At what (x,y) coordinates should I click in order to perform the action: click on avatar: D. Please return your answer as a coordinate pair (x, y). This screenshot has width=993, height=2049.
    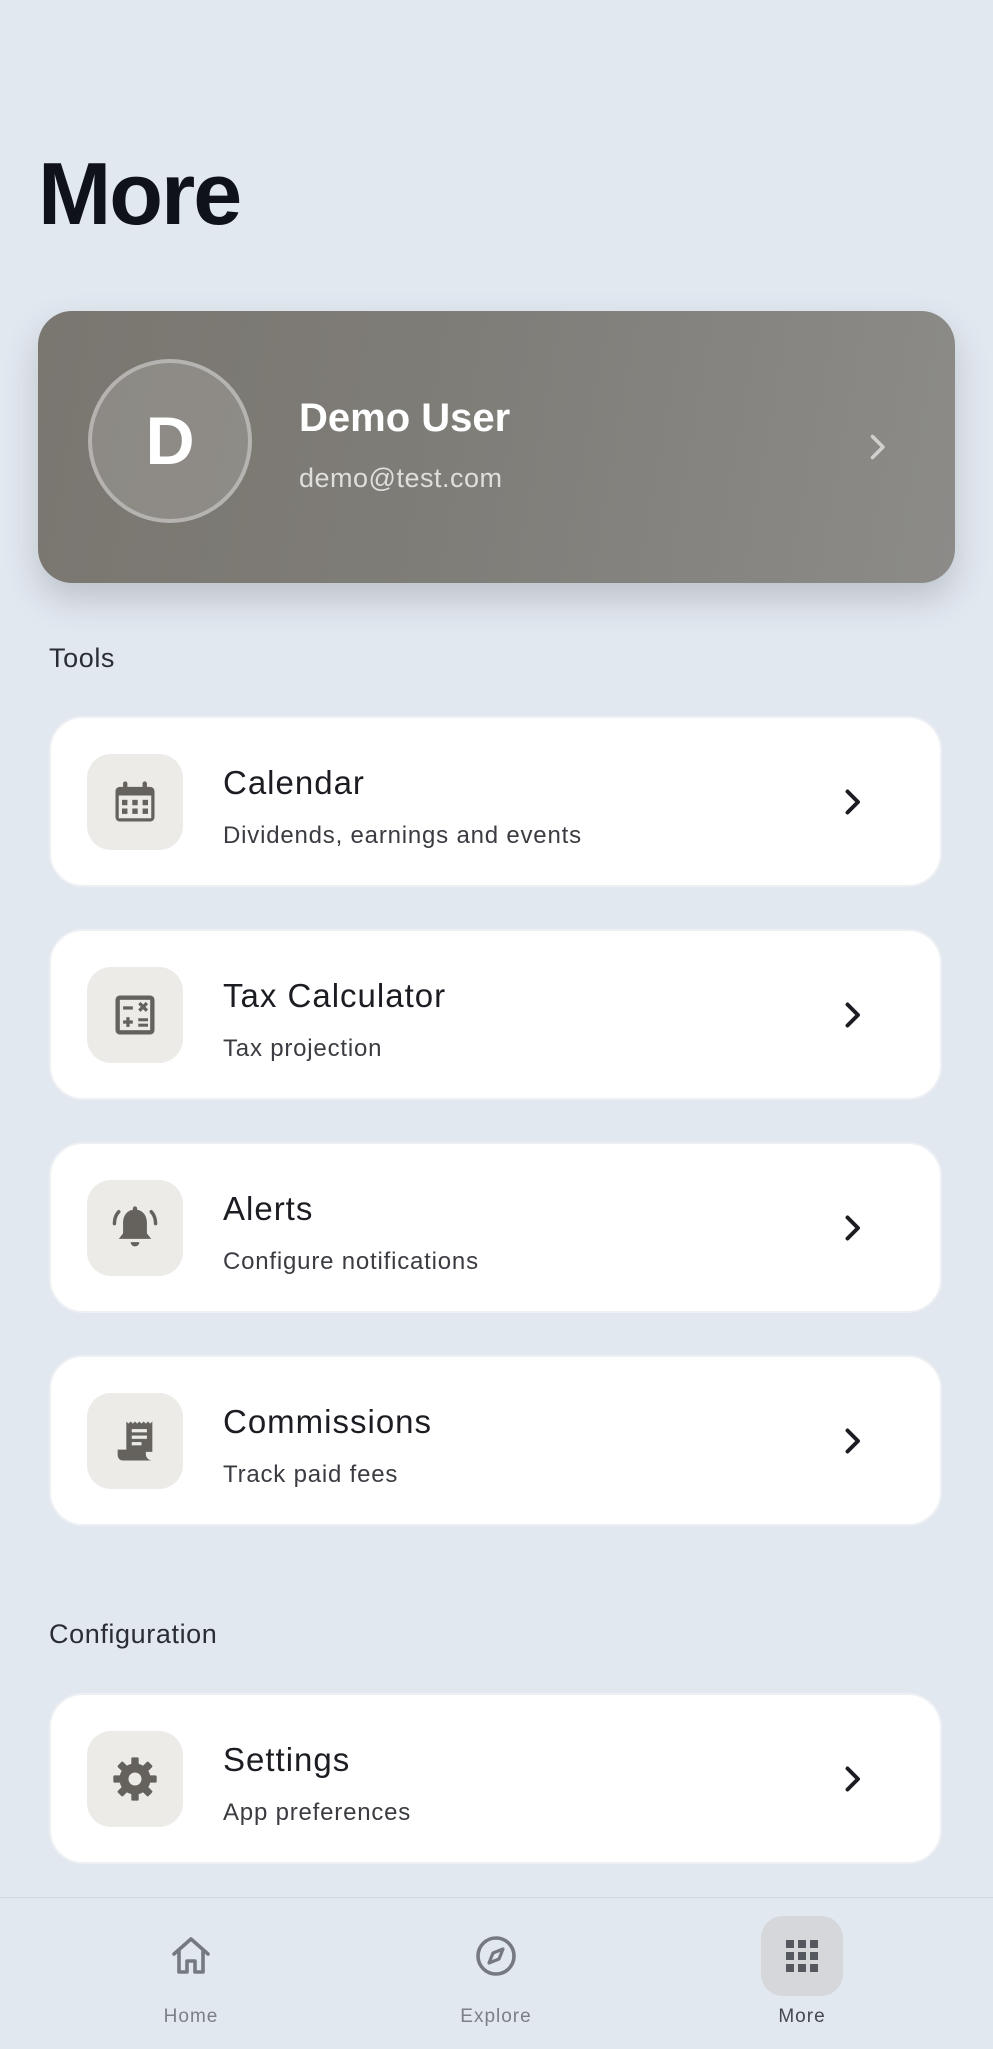
    Looking at the image, I should click on (170, 441).